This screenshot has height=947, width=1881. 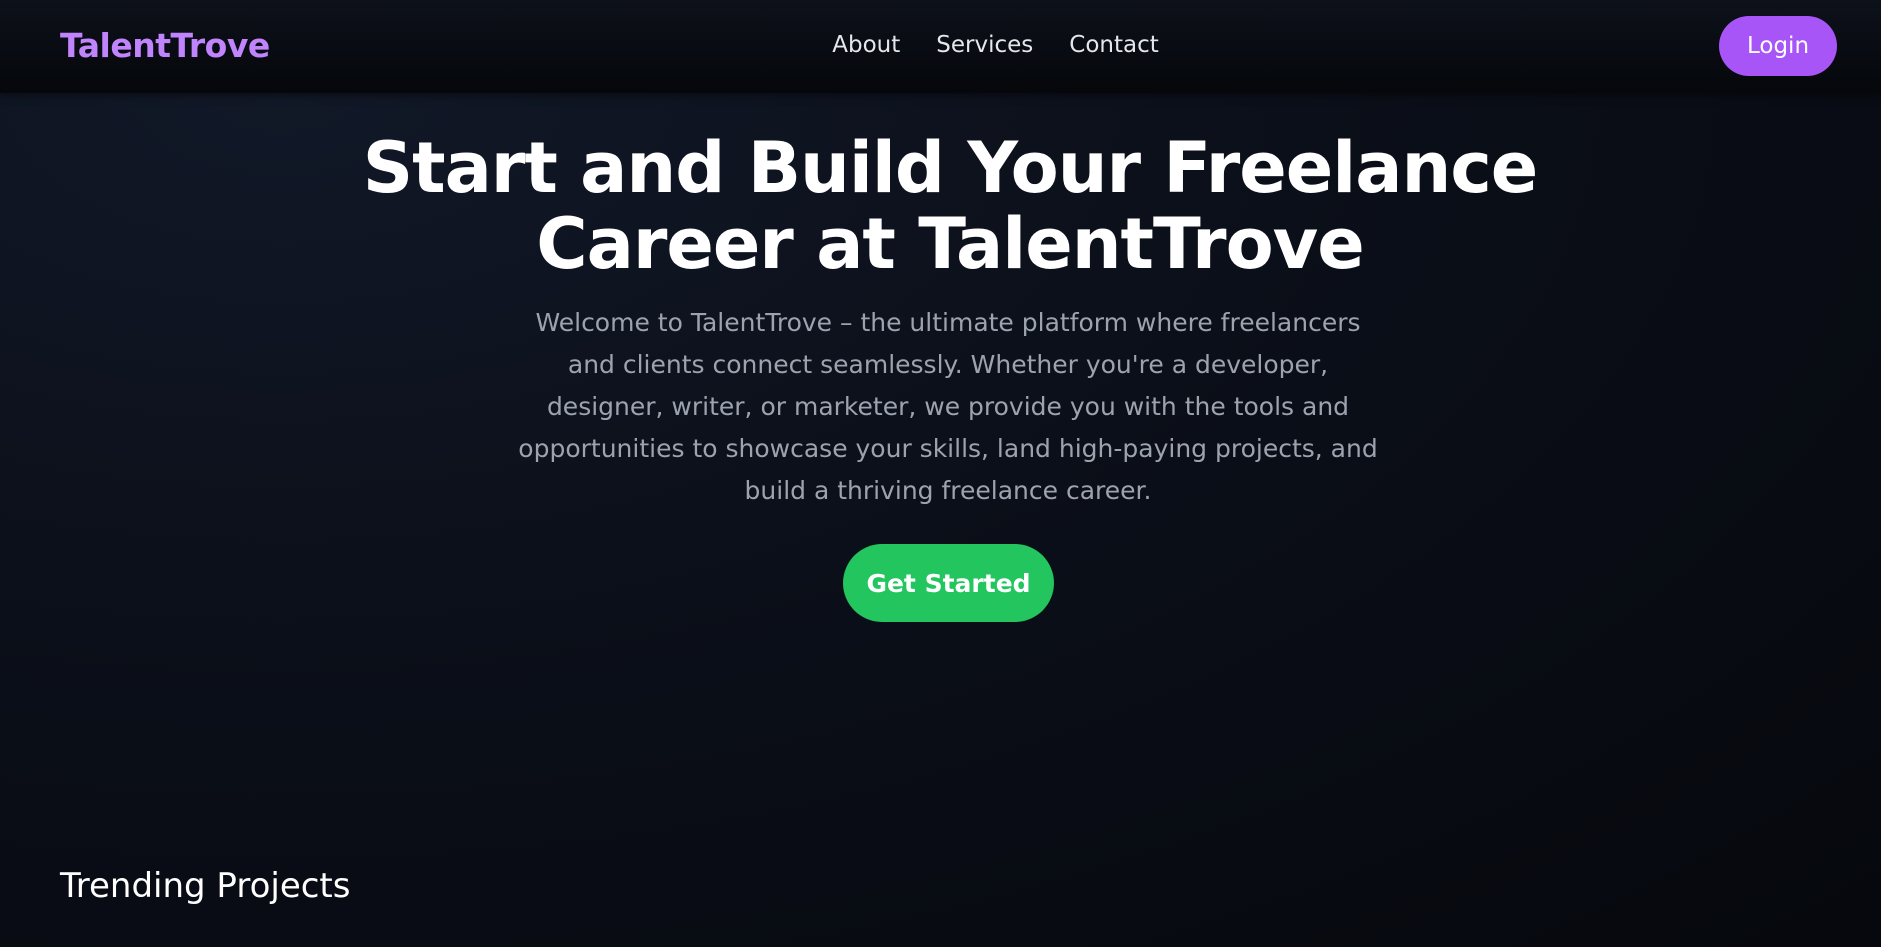 What do you see at coordinates (1113, 45) in the screenshot?
I see `nav-link-contact: Contact` at bounding box center [1113, 45].